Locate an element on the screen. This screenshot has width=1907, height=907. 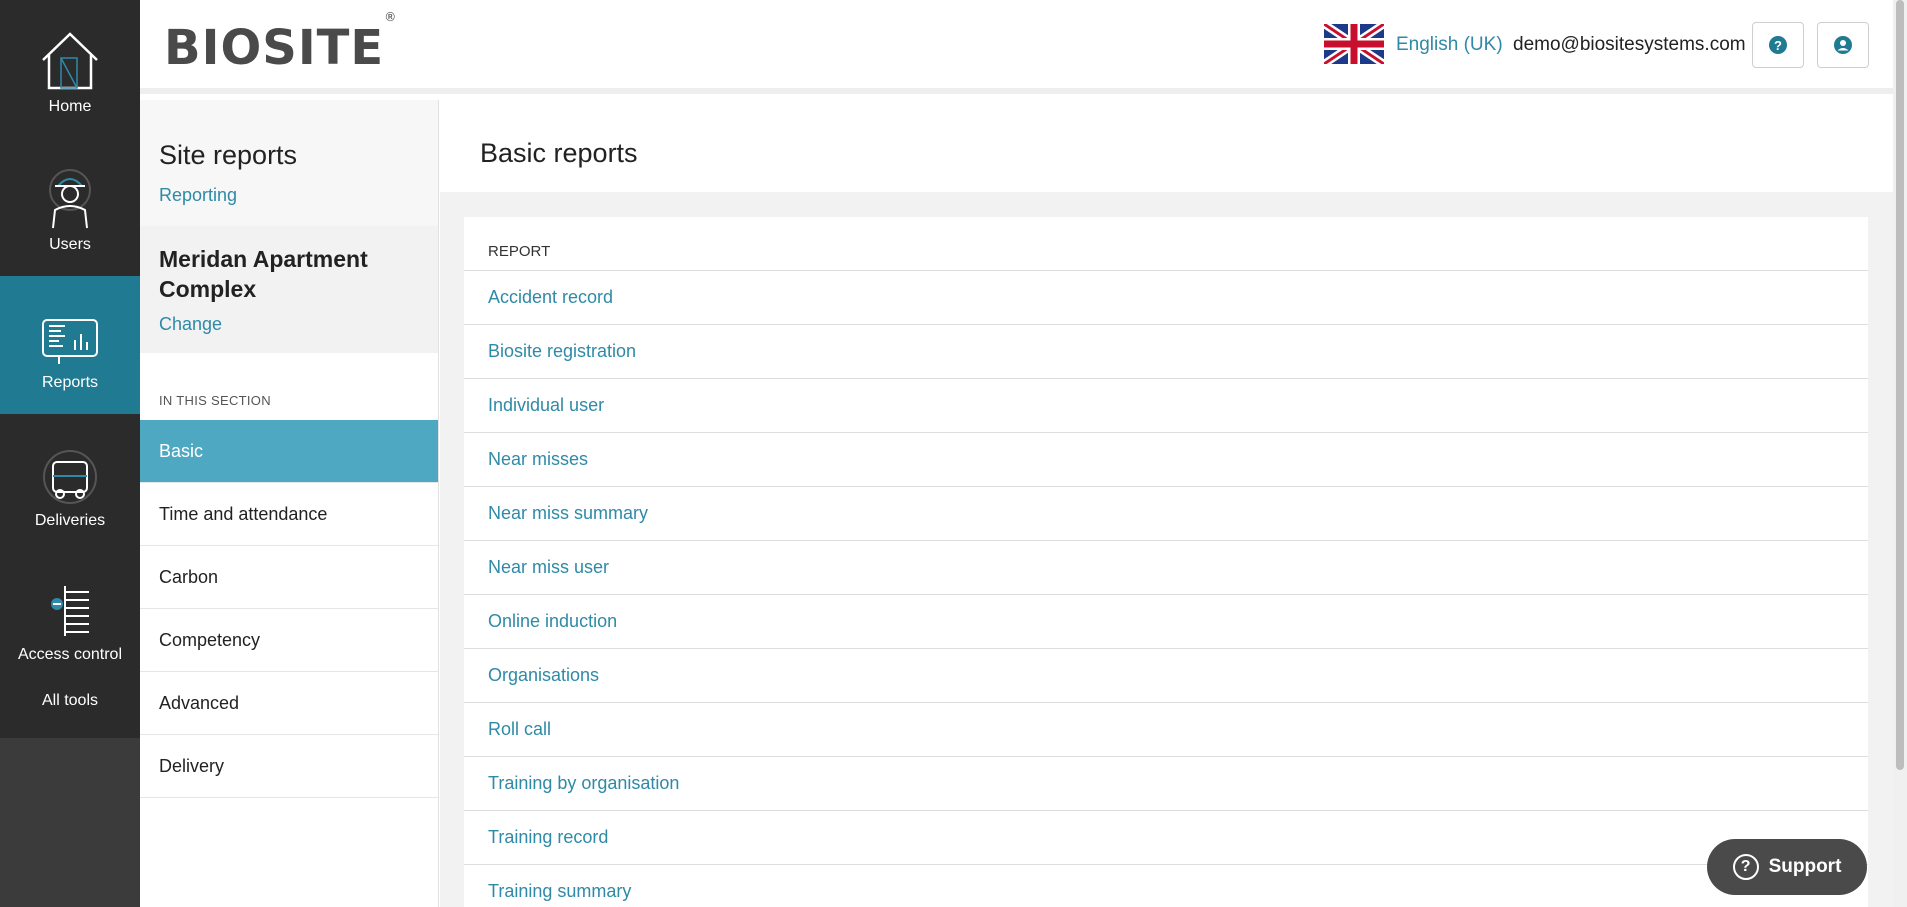
nav-users: Users is located at coordinates (70, 207).